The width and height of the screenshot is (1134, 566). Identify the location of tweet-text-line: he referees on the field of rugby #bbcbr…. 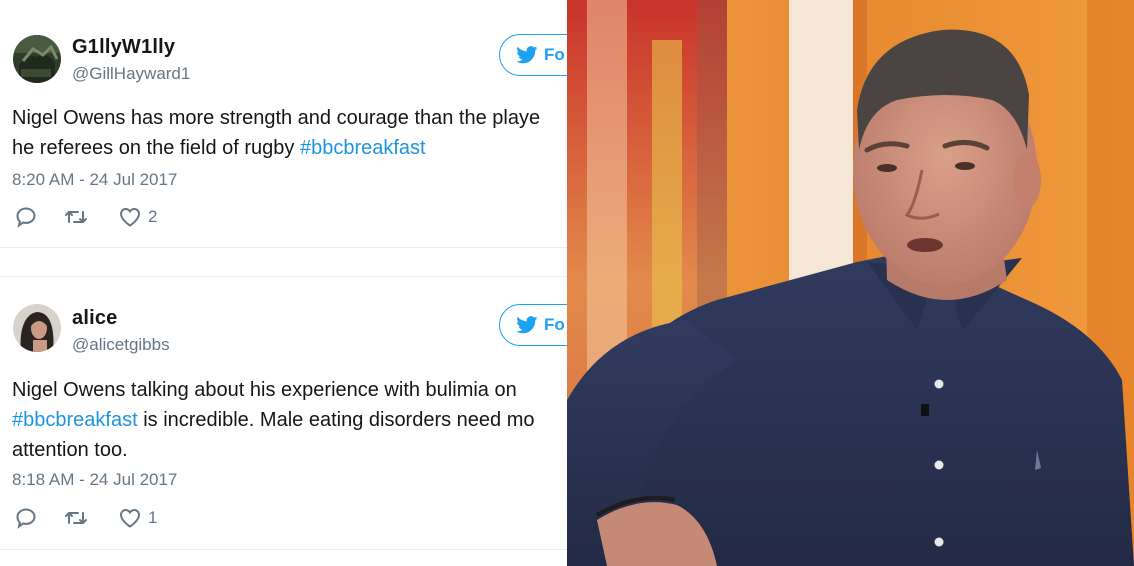
(289, 148).